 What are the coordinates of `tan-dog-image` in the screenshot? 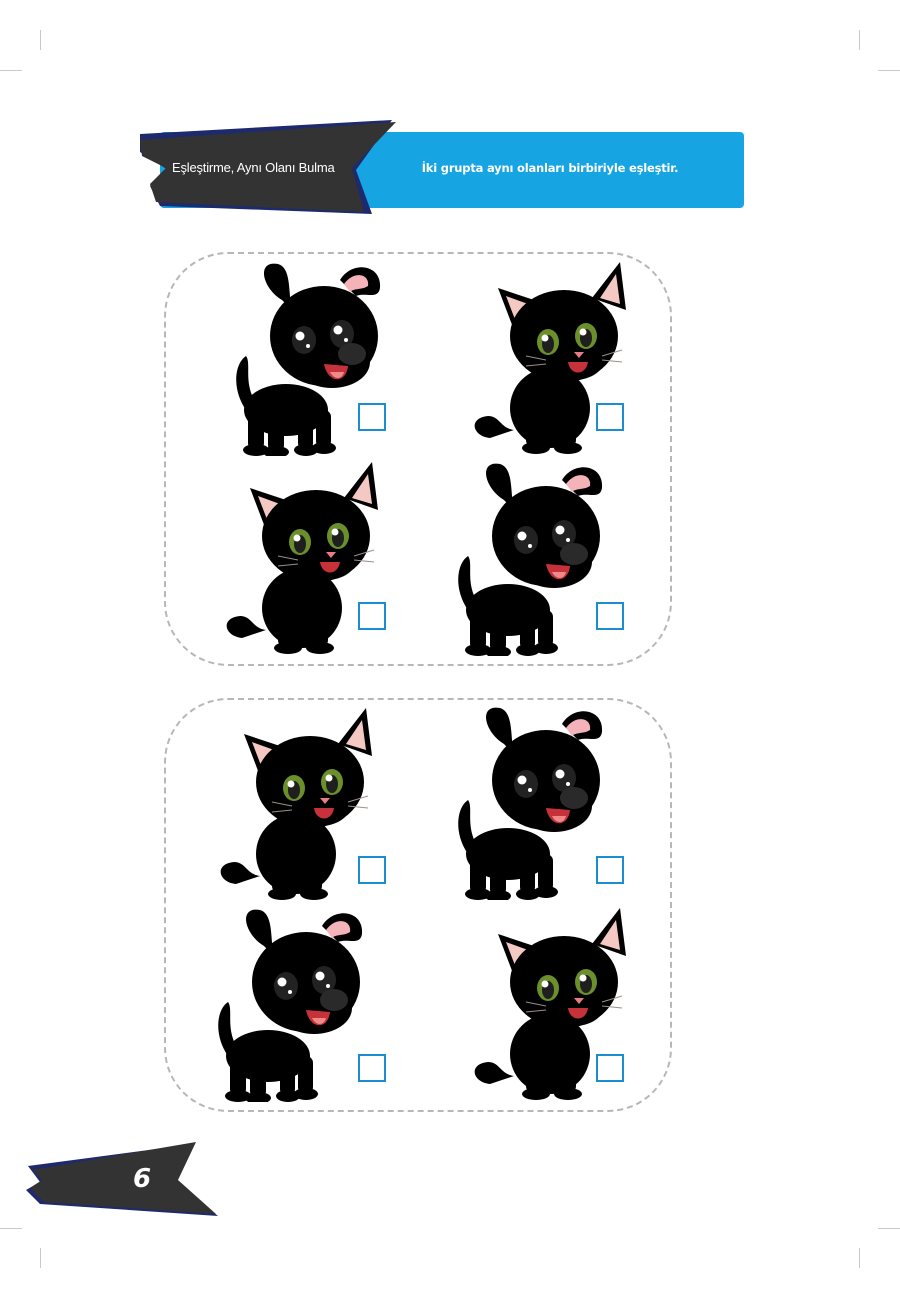 It's located at (530, 803).